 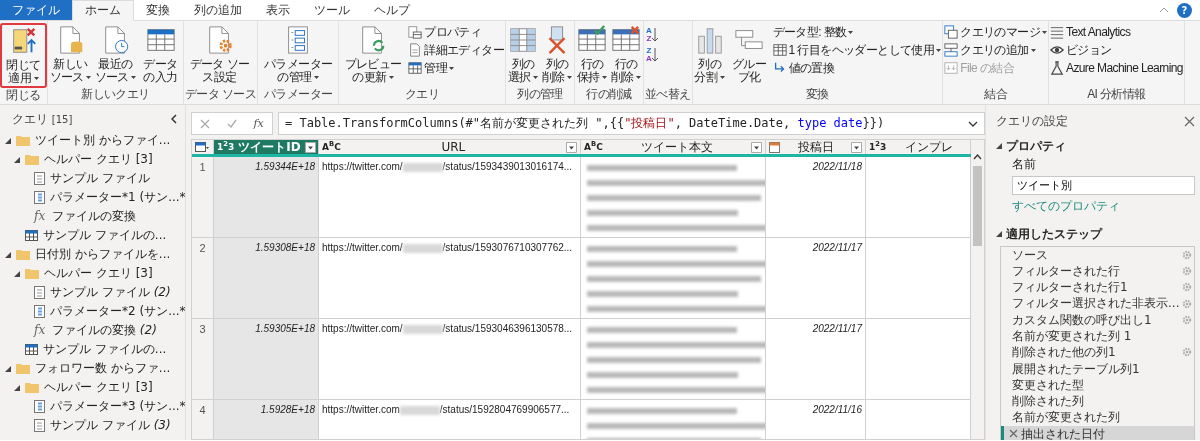 What do you see at coordinates (749, 54) in the screenshot?
I see `ribbon-button: グループ化` at bounding box center [749, 54].